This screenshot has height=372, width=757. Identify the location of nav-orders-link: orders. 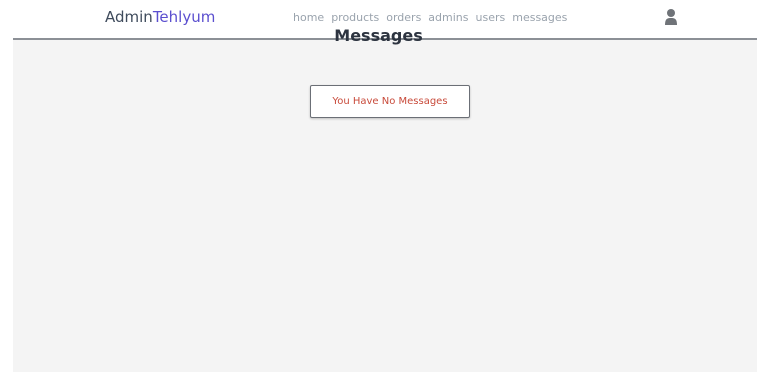
(403, 18).